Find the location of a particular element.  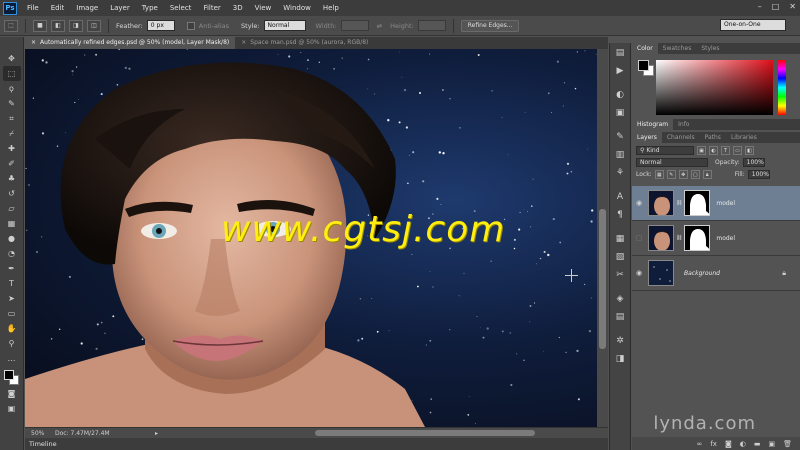

tab-paths: Paths is located at coordinates (713, 137).